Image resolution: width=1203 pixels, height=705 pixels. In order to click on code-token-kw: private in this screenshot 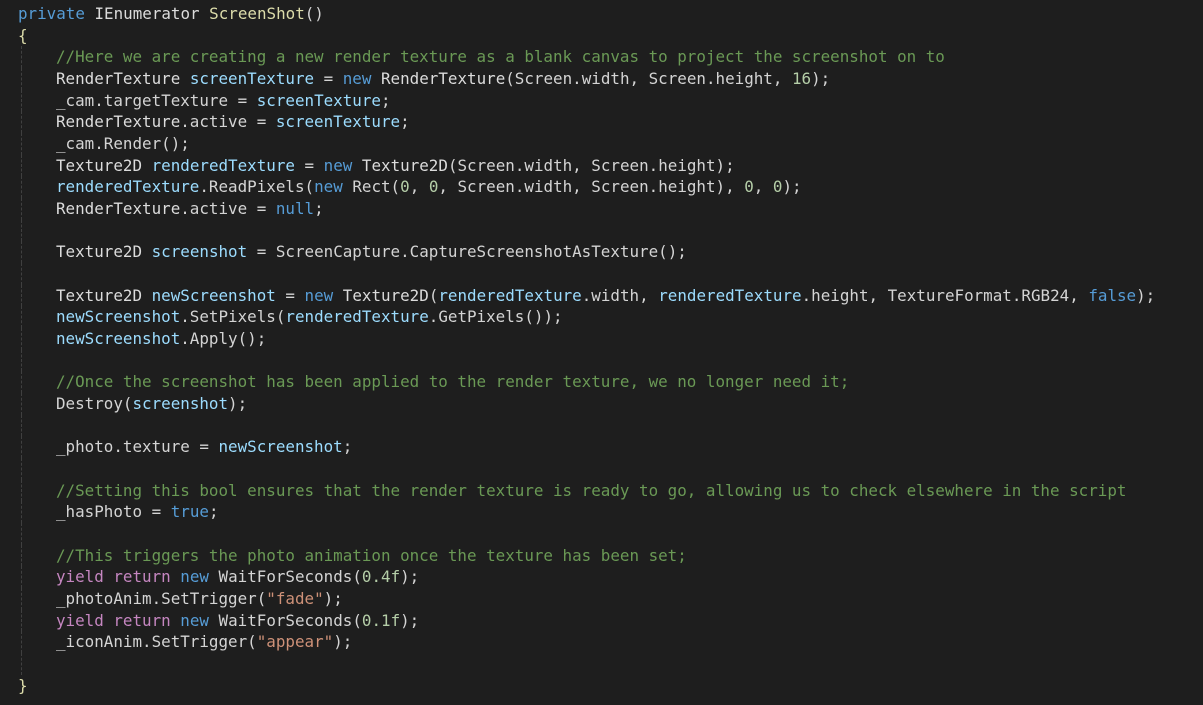, I will do `click(51, 13)`.